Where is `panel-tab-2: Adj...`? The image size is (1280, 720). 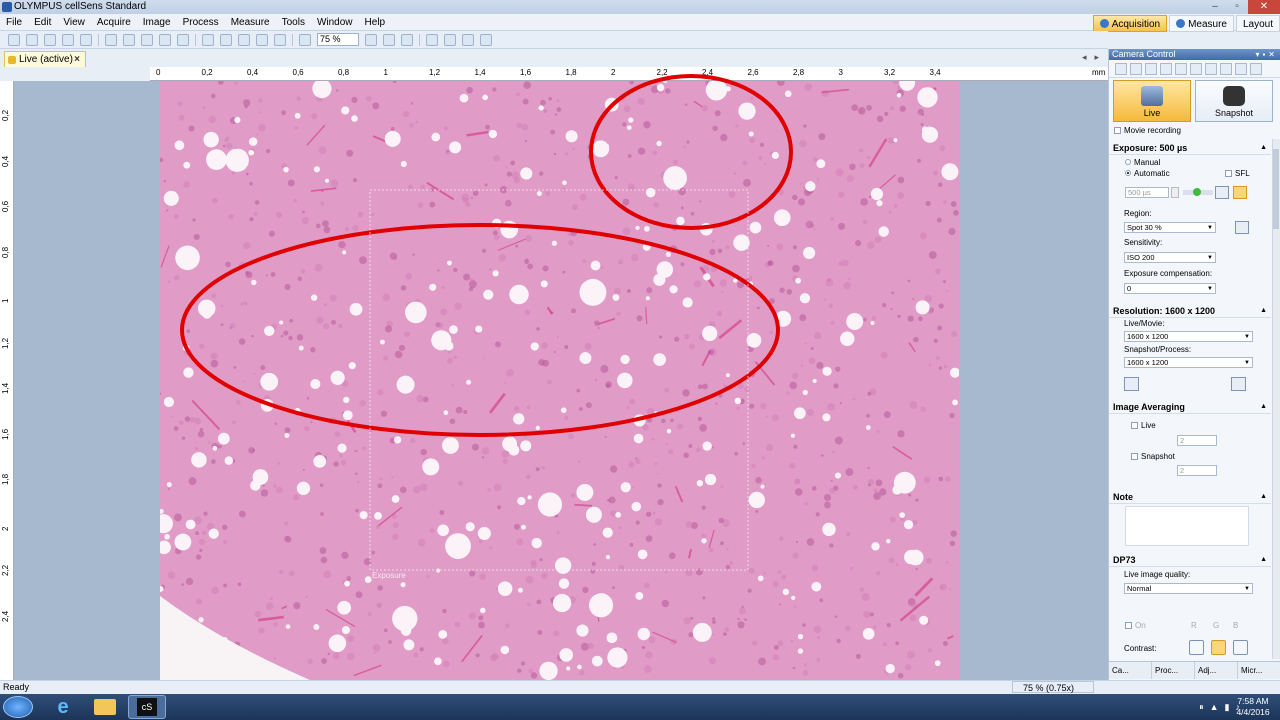
panel-tab-2: Adj... is located at coordinates (1216, 670).